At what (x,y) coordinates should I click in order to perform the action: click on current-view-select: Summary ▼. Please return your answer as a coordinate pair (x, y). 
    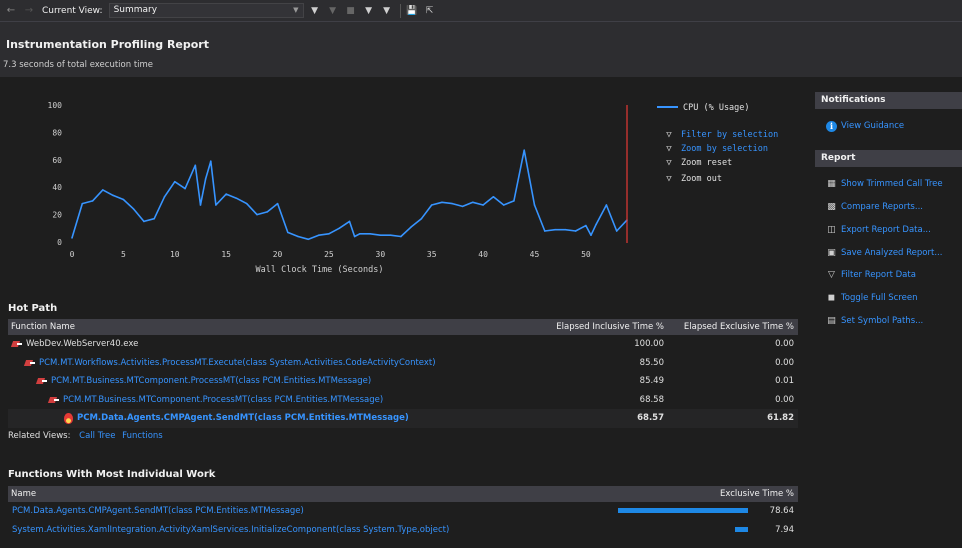
    Looking at the image, I should click on (206, 10).